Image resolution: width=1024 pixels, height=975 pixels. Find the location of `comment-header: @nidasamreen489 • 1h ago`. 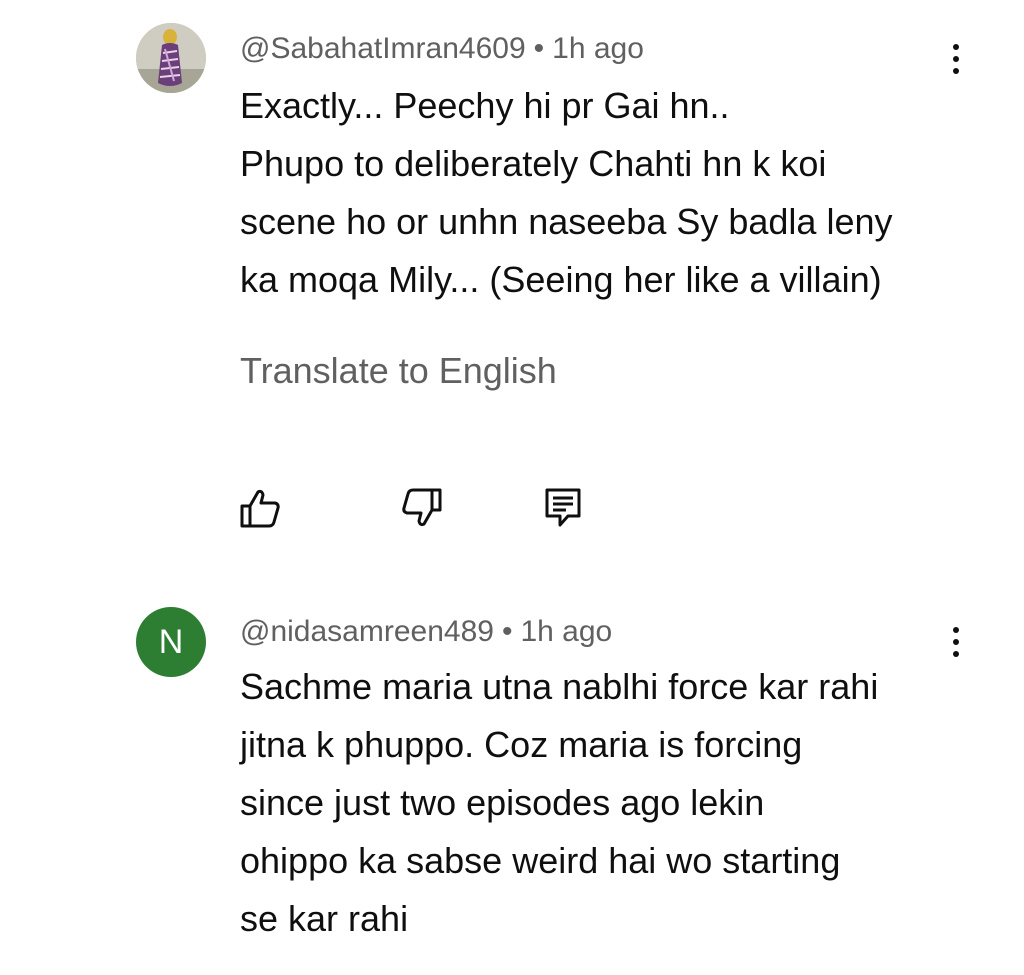

comment-header: @nidasamreen489 • 1h ago is located at coordinates (426, 632).